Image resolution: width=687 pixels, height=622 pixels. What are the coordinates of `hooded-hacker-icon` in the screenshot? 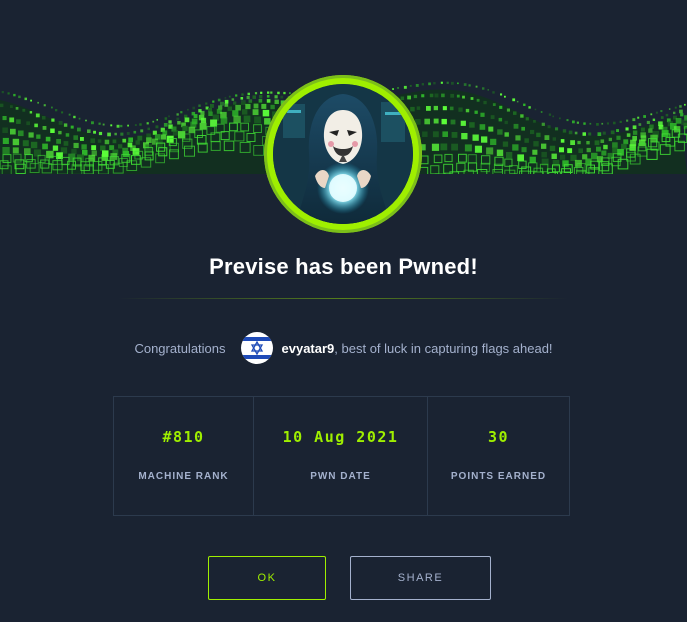 It's located at (343, 154).